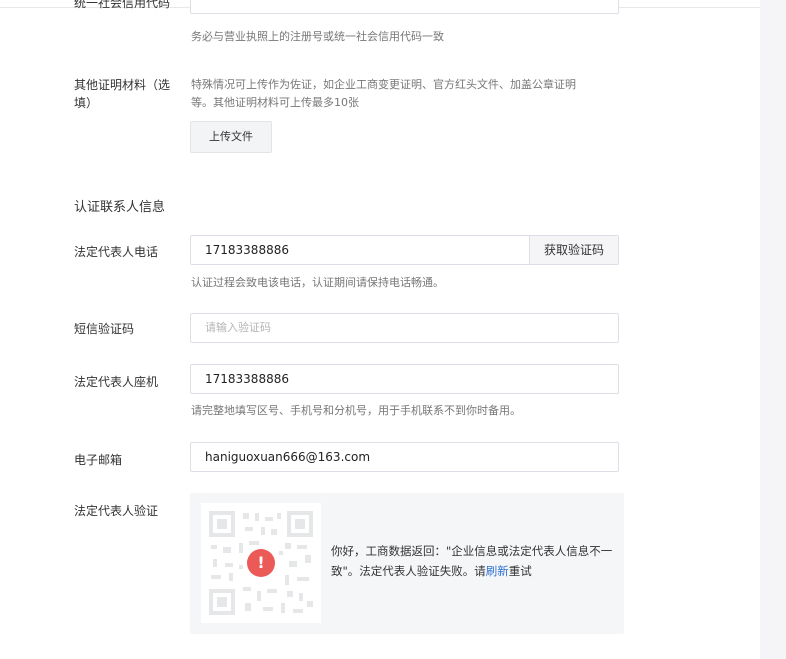  What do you see at coordinates (497, 571) in the screenshot?
I see `refresh-link: 刷新` at bounding box center [497, 571].